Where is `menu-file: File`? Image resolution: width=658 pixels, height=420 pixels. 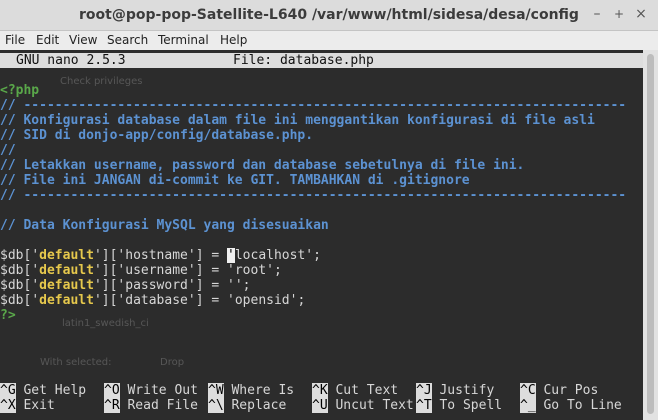 menu-file: File is located at coordinates (15, 40).